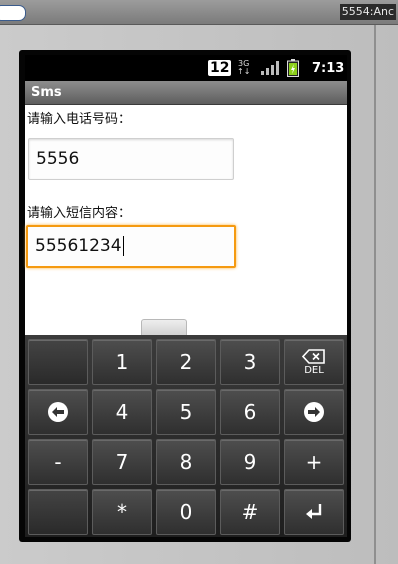  What do you see at coordinates (186, 412) in the screenshot?
I see `key-5: 5` at bounding box center [186, 412].